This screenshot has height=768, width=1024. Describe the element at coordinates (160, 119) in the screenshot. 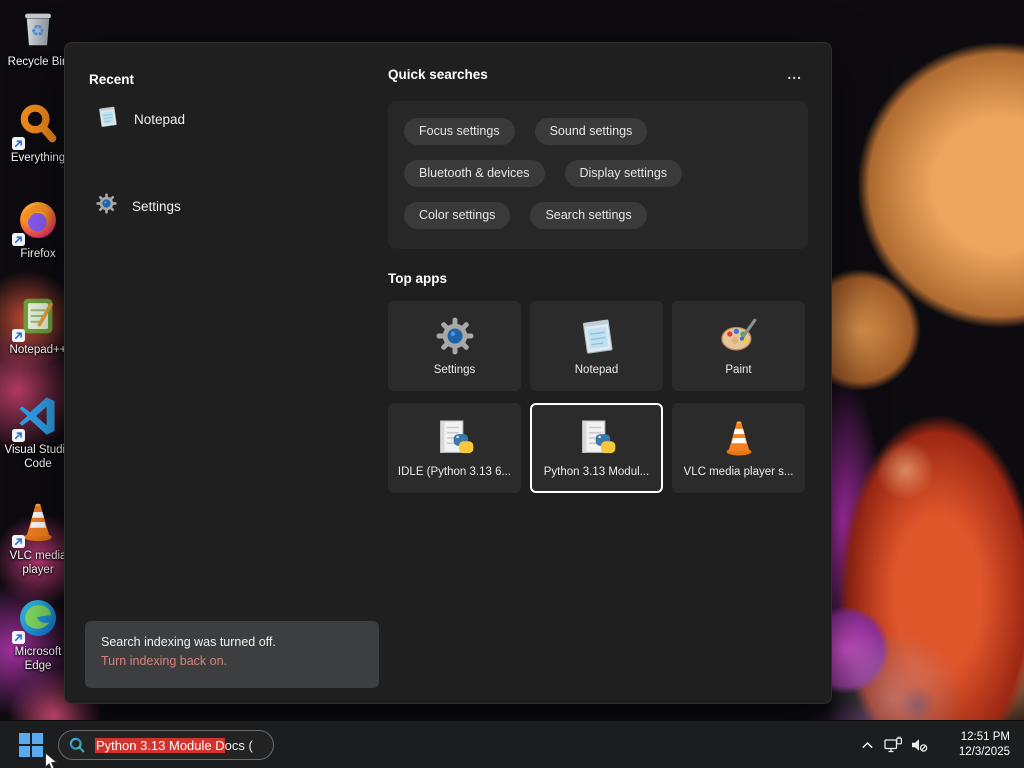

I see `recent-item-label: Notepad` at that location.